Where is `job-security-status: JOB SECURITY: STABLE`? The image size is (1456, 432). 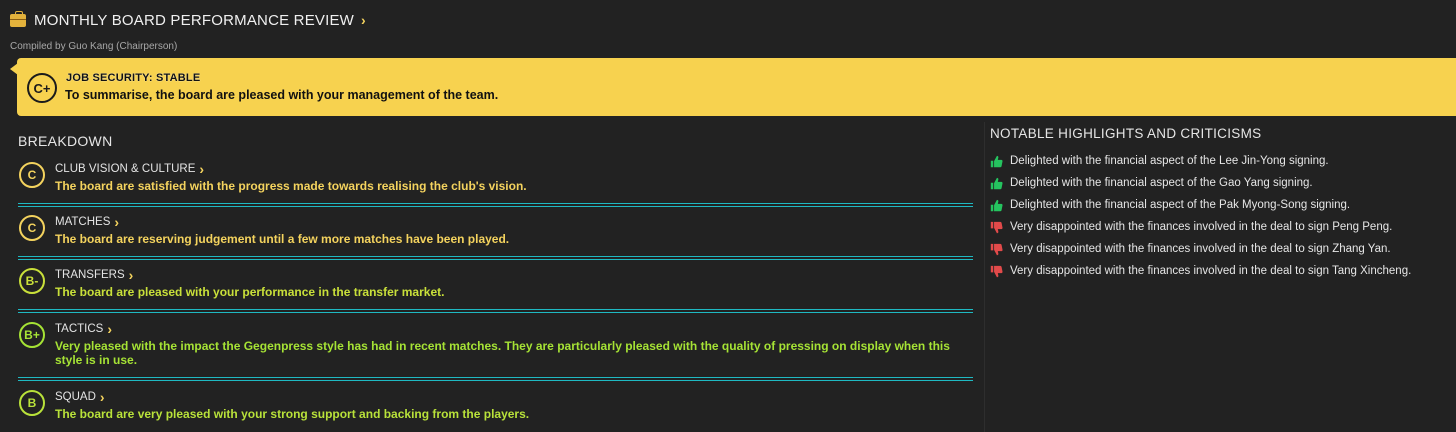
job-security-status: JOB SECURITY: STABLE is located at coordinates (133, 78).